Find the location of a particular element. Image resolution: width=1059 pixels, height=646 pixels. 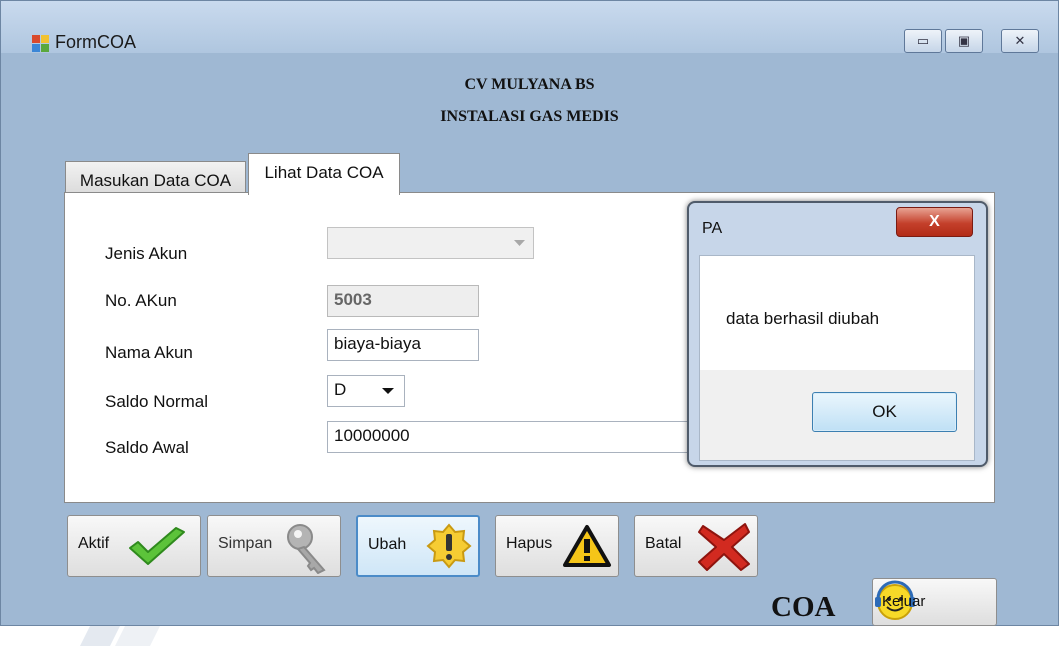

dialog-footer: OK is located at coordinates (837, 415).